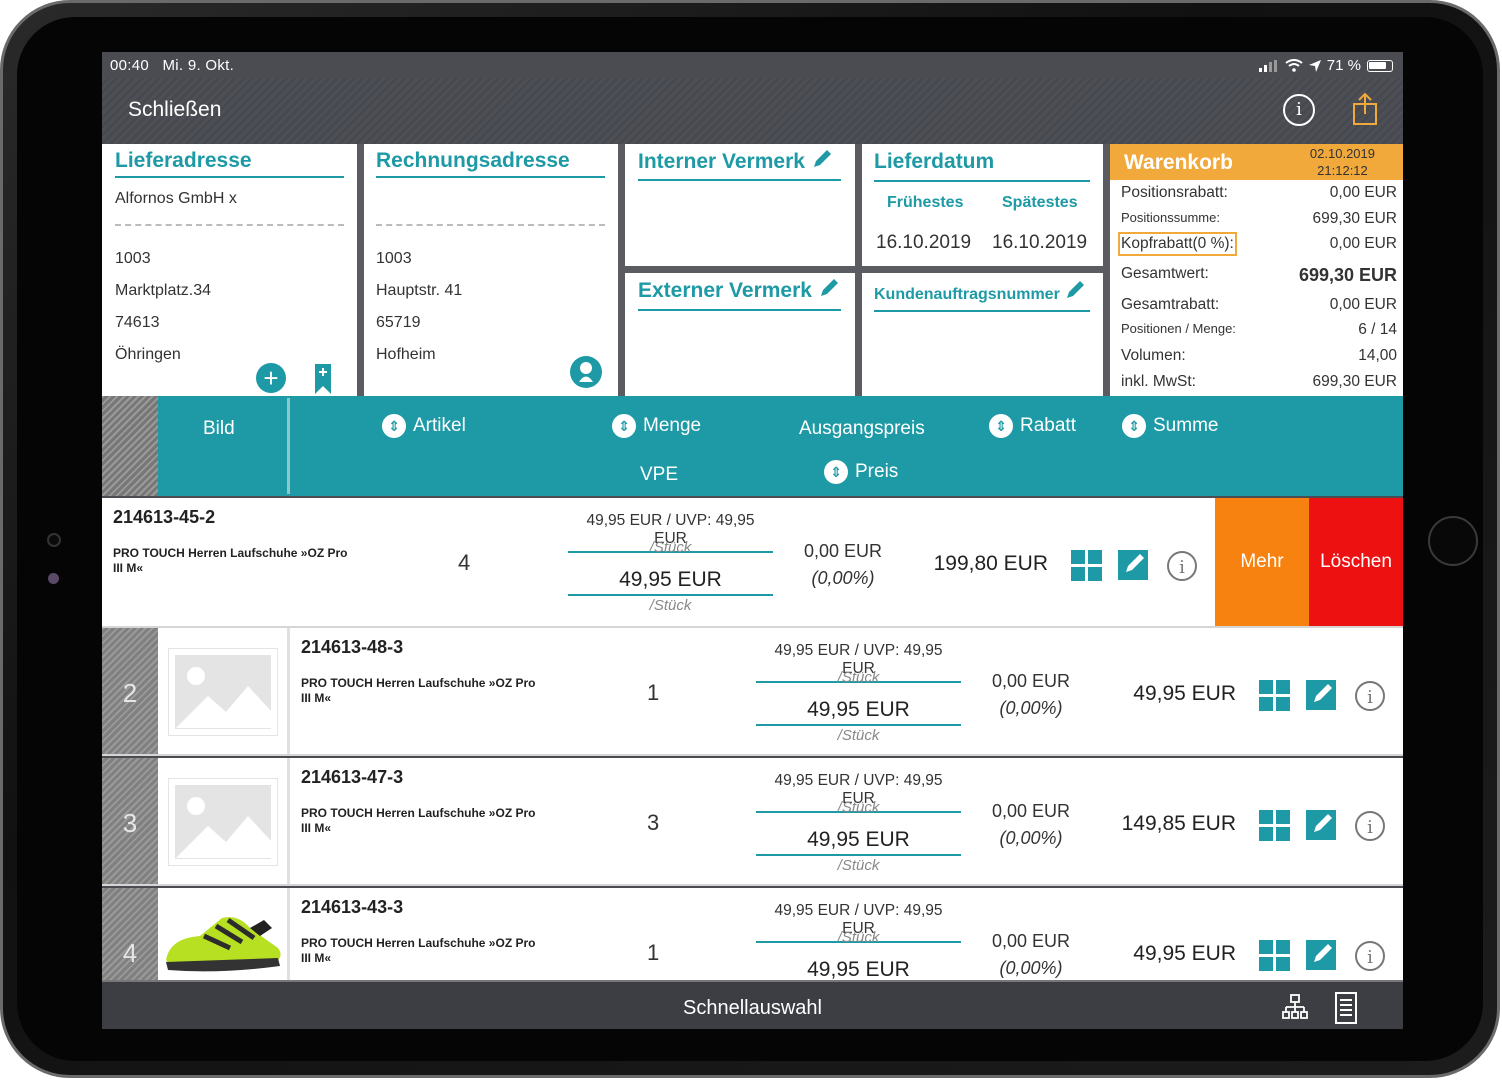 This screenshot has height=1080, width=1502. I want to click on more-button: Mehr, so click(1262, 562).